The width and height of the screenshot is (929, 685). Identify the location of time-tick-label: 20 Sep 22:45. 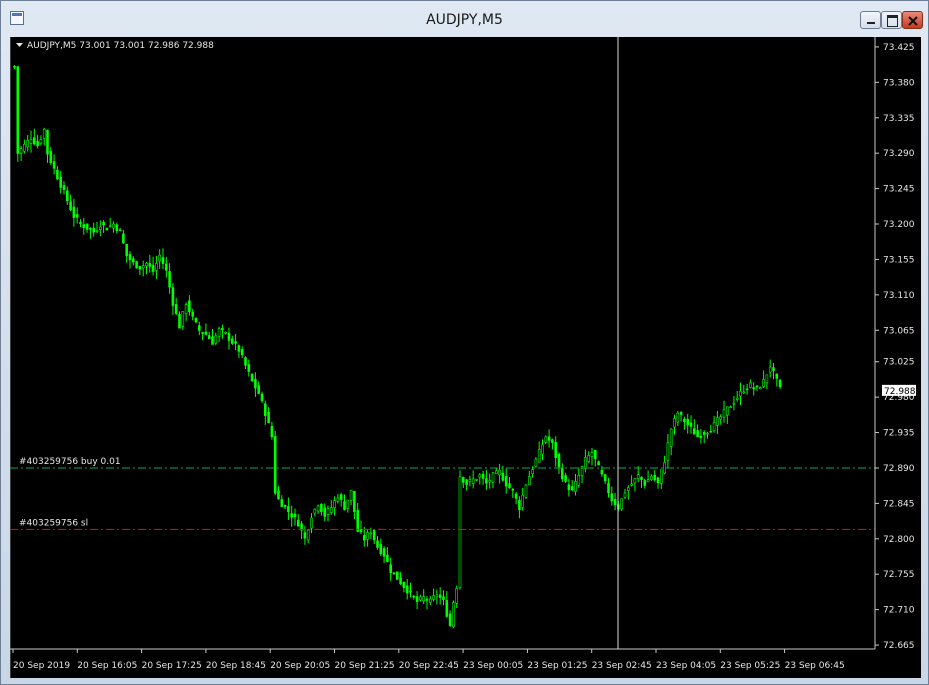
(429, 666).